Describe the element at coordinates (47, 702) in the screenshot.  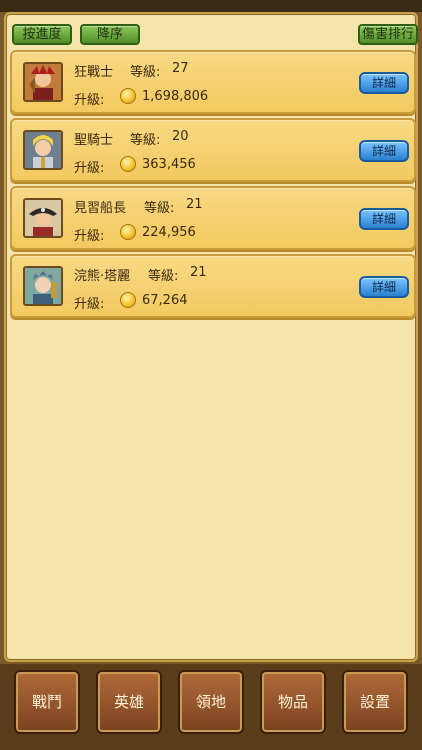
I see `nav-battle-button: 戰鬥` at that location.